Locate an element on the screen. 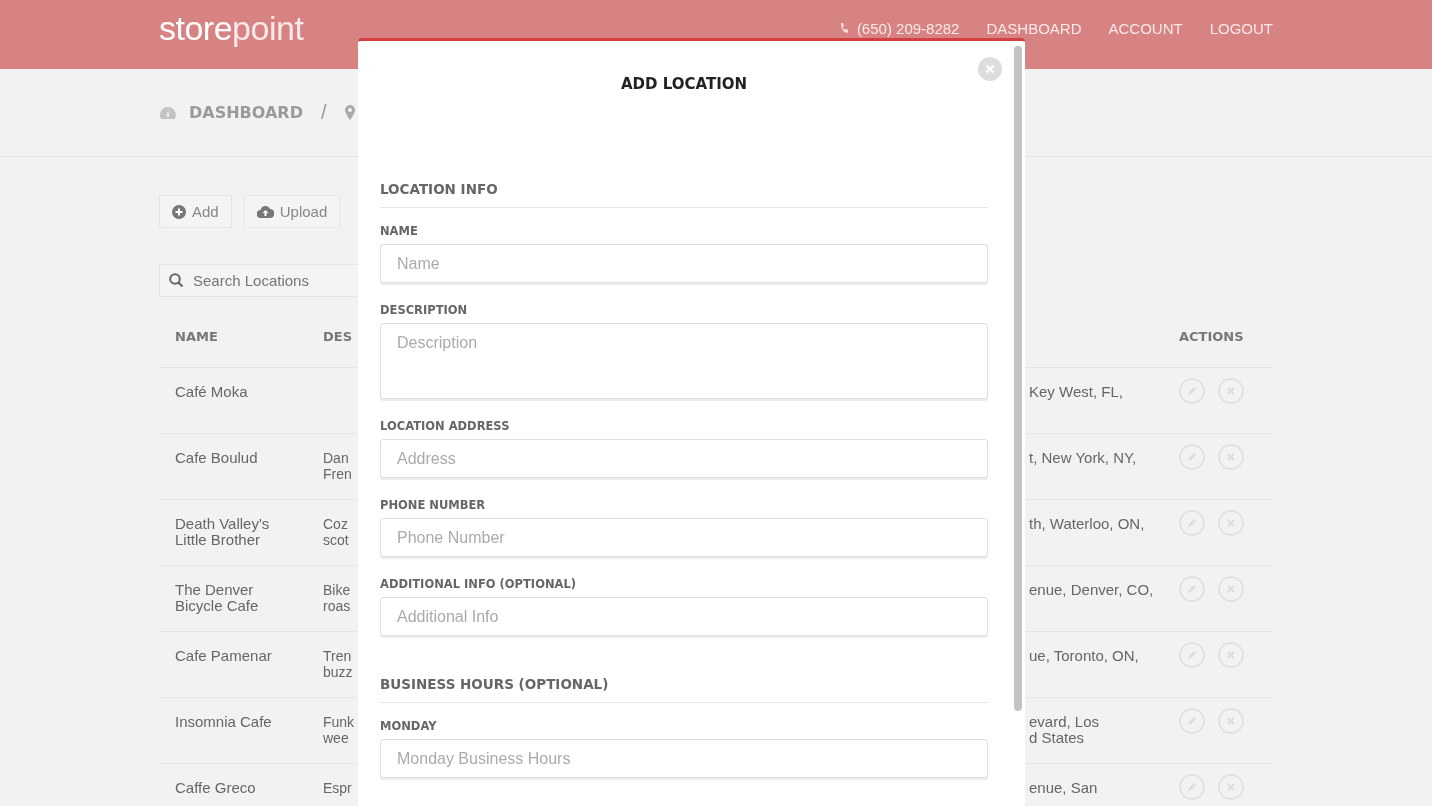  nav-link: LOGOUT is located at coordinates (1241, 28).